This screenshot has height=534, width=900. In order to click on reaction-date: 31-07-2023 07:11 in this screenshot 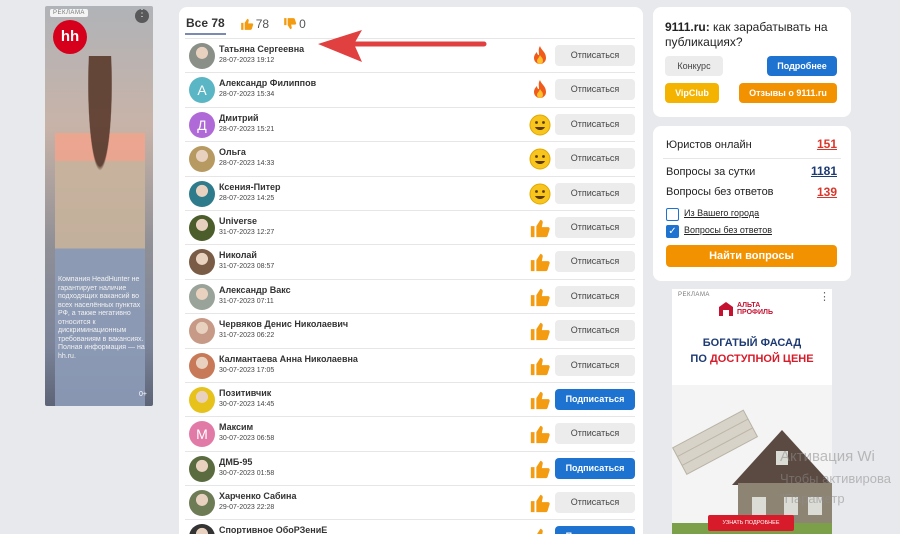, I will do `click(246, 301)`.